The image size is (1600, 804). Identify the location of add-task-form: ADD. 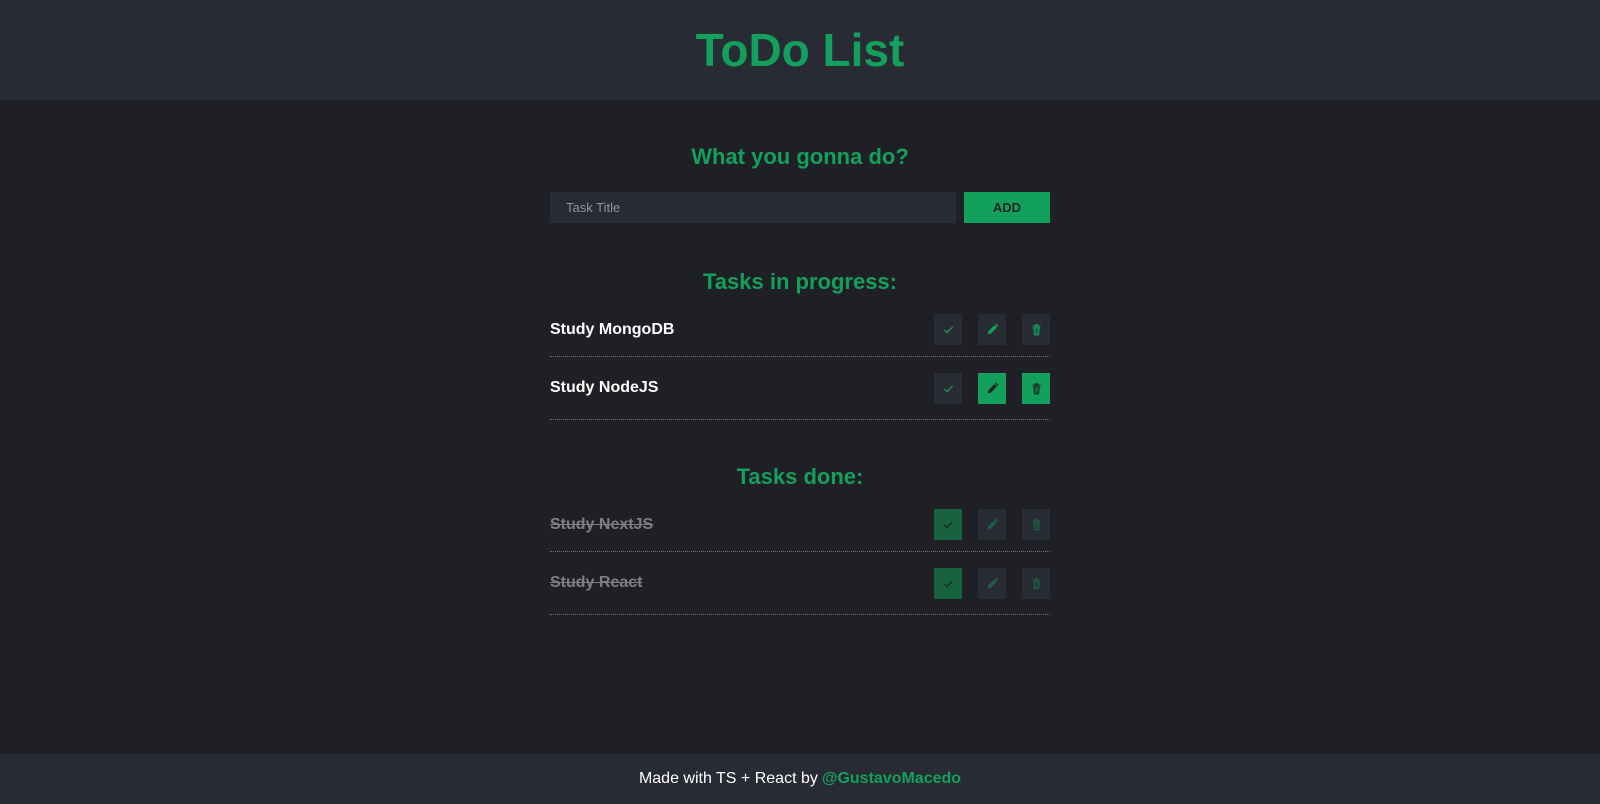
(800, 207).